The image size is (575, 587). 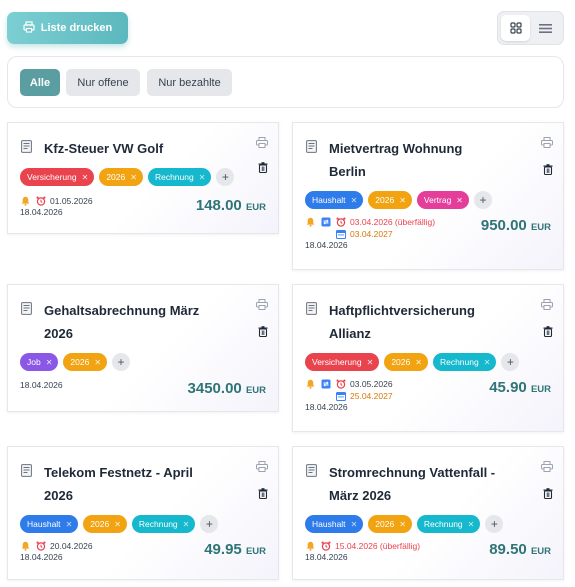 I want to click on print-list-button: Liste drucken, so click(x=67, y=28).